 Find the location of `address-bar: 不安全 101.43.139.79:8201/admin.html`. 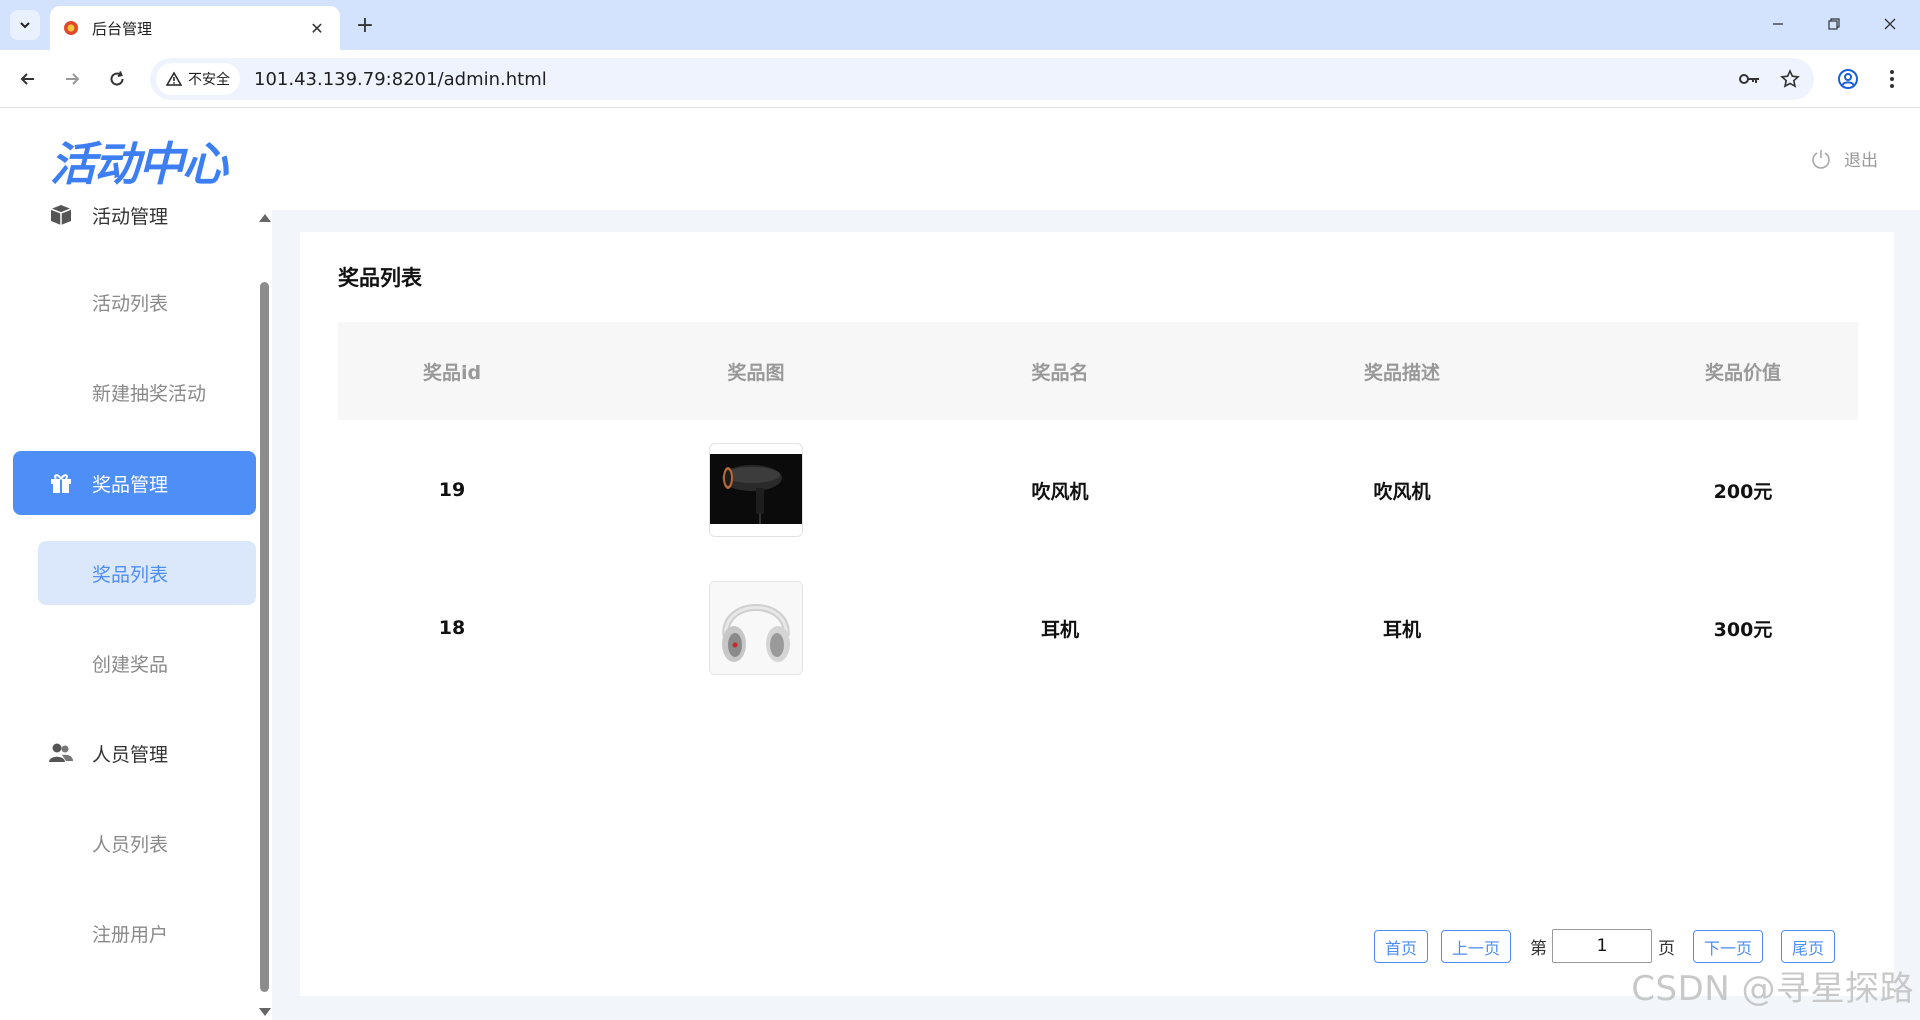

address-bar: 不安全 101.43.139.79:8201/admin.html is located at coordinates (982, 79).